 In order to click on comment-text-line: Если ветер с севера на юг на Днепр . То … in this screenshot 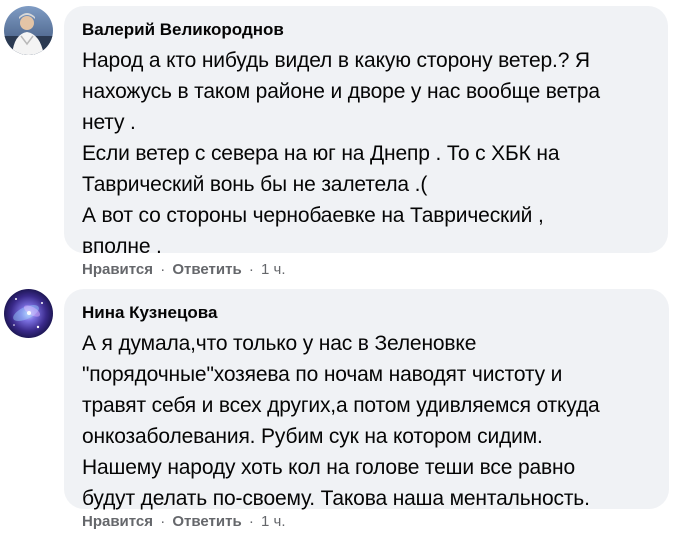, I will do `click(321, 153)`.